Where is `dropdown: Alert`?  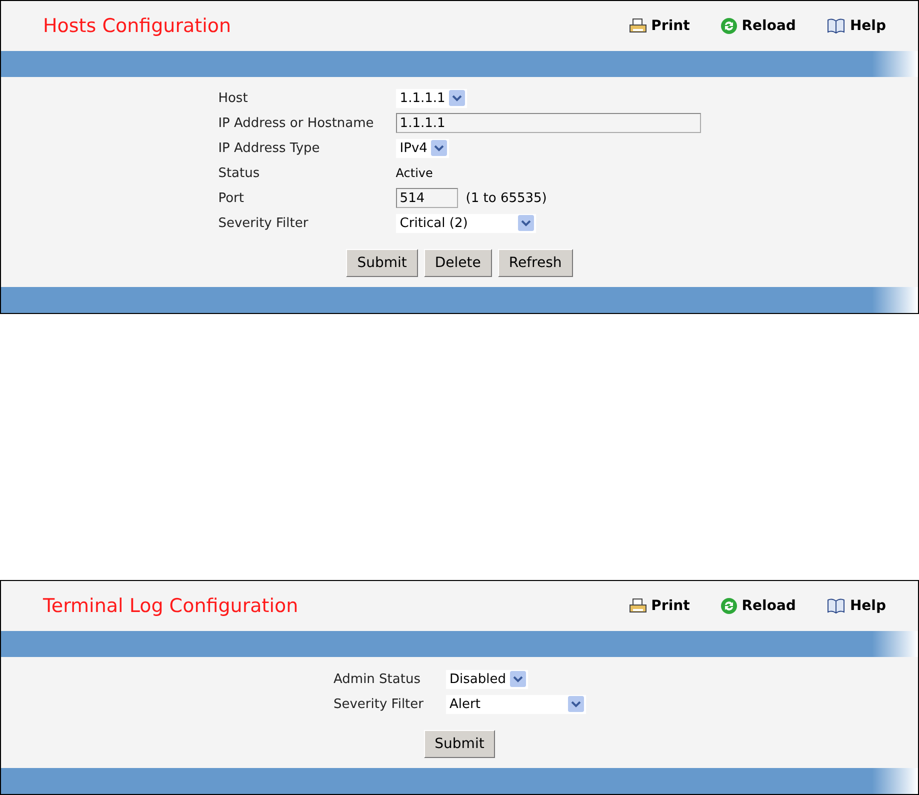
dropdown: Alert is located at coordinates (516, 704).